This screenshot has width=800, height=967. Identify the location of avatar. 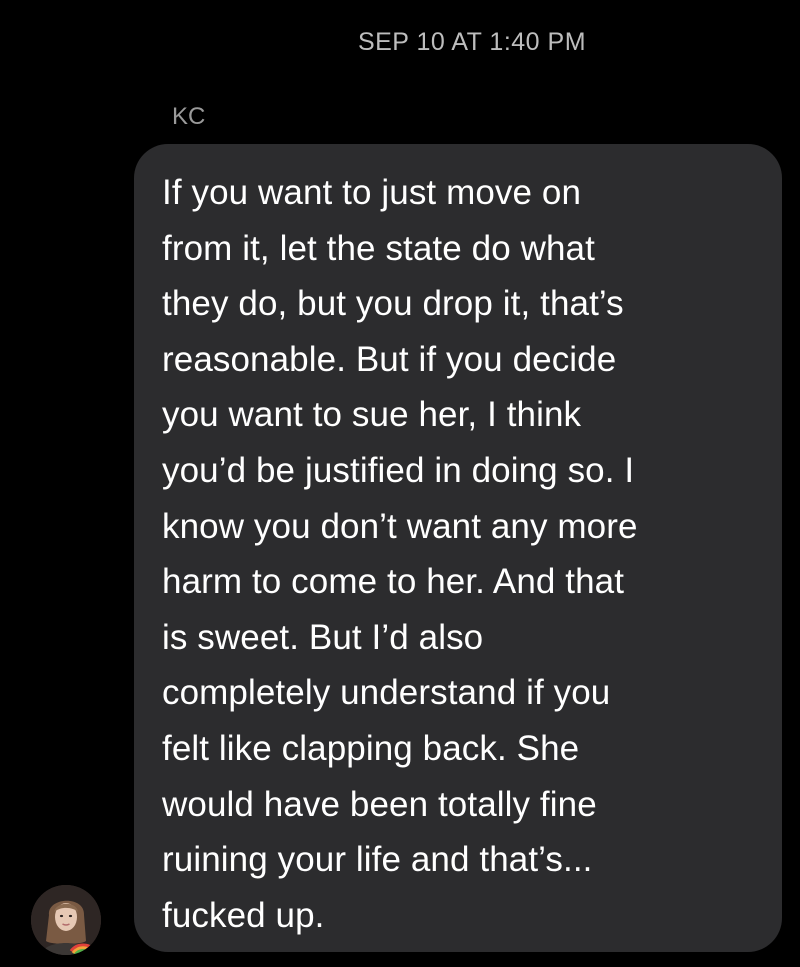
(66, 920).